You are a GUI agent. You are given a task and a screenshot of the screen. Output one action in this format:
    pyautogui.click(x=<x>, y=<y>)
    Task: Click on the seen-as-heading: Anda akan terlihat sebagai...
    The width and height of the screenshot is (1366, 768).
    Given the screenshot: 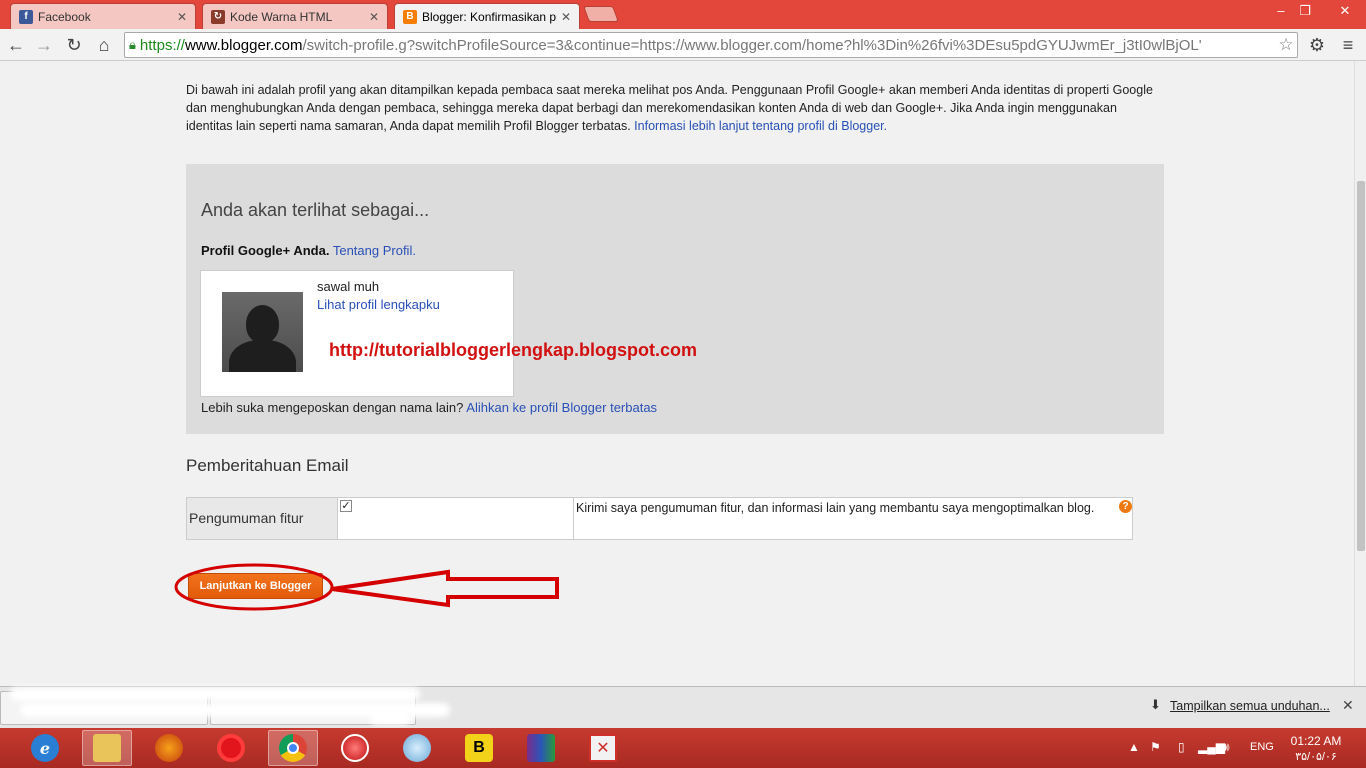 What is the action you would take?
    pyautogui.click(x=315, y=210)
    